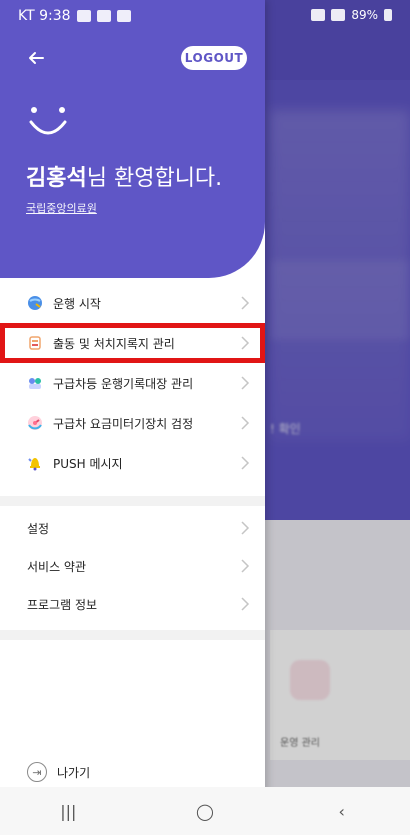 This screenshot has height=835, width=410. What do you see at coordinates (364, 15) in the screenshot?
I see `battery-percent: 89%` at bounding box center [364, 15].